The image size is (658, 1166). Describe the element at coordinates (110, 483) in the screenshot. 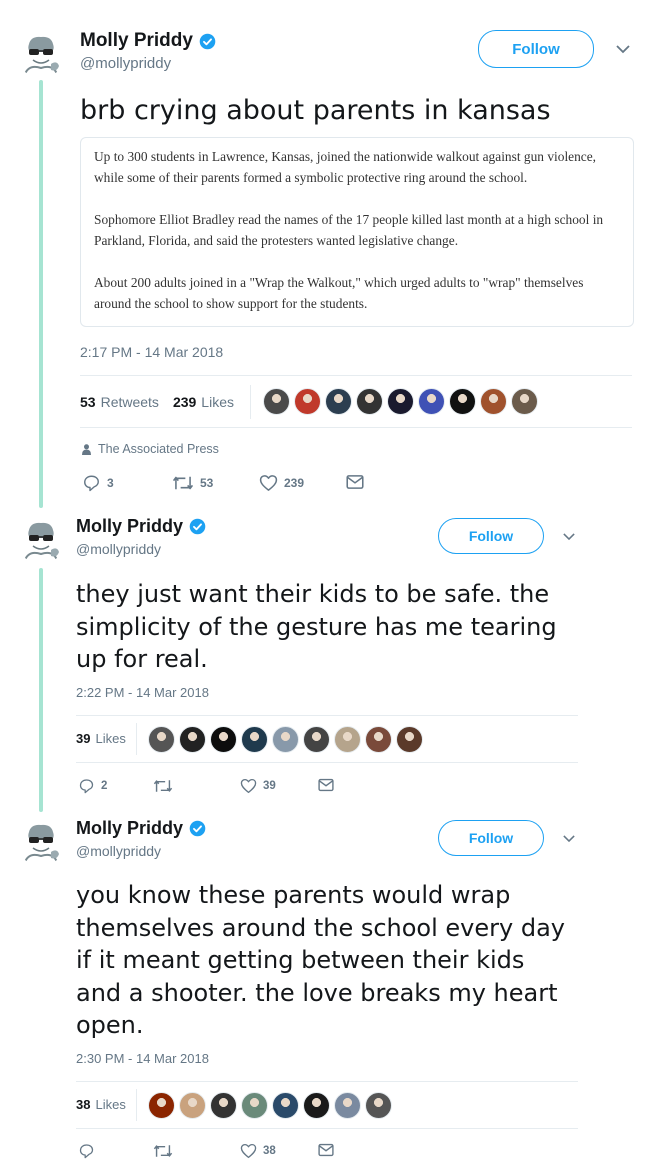

I see `reply-count: 3` at that location.